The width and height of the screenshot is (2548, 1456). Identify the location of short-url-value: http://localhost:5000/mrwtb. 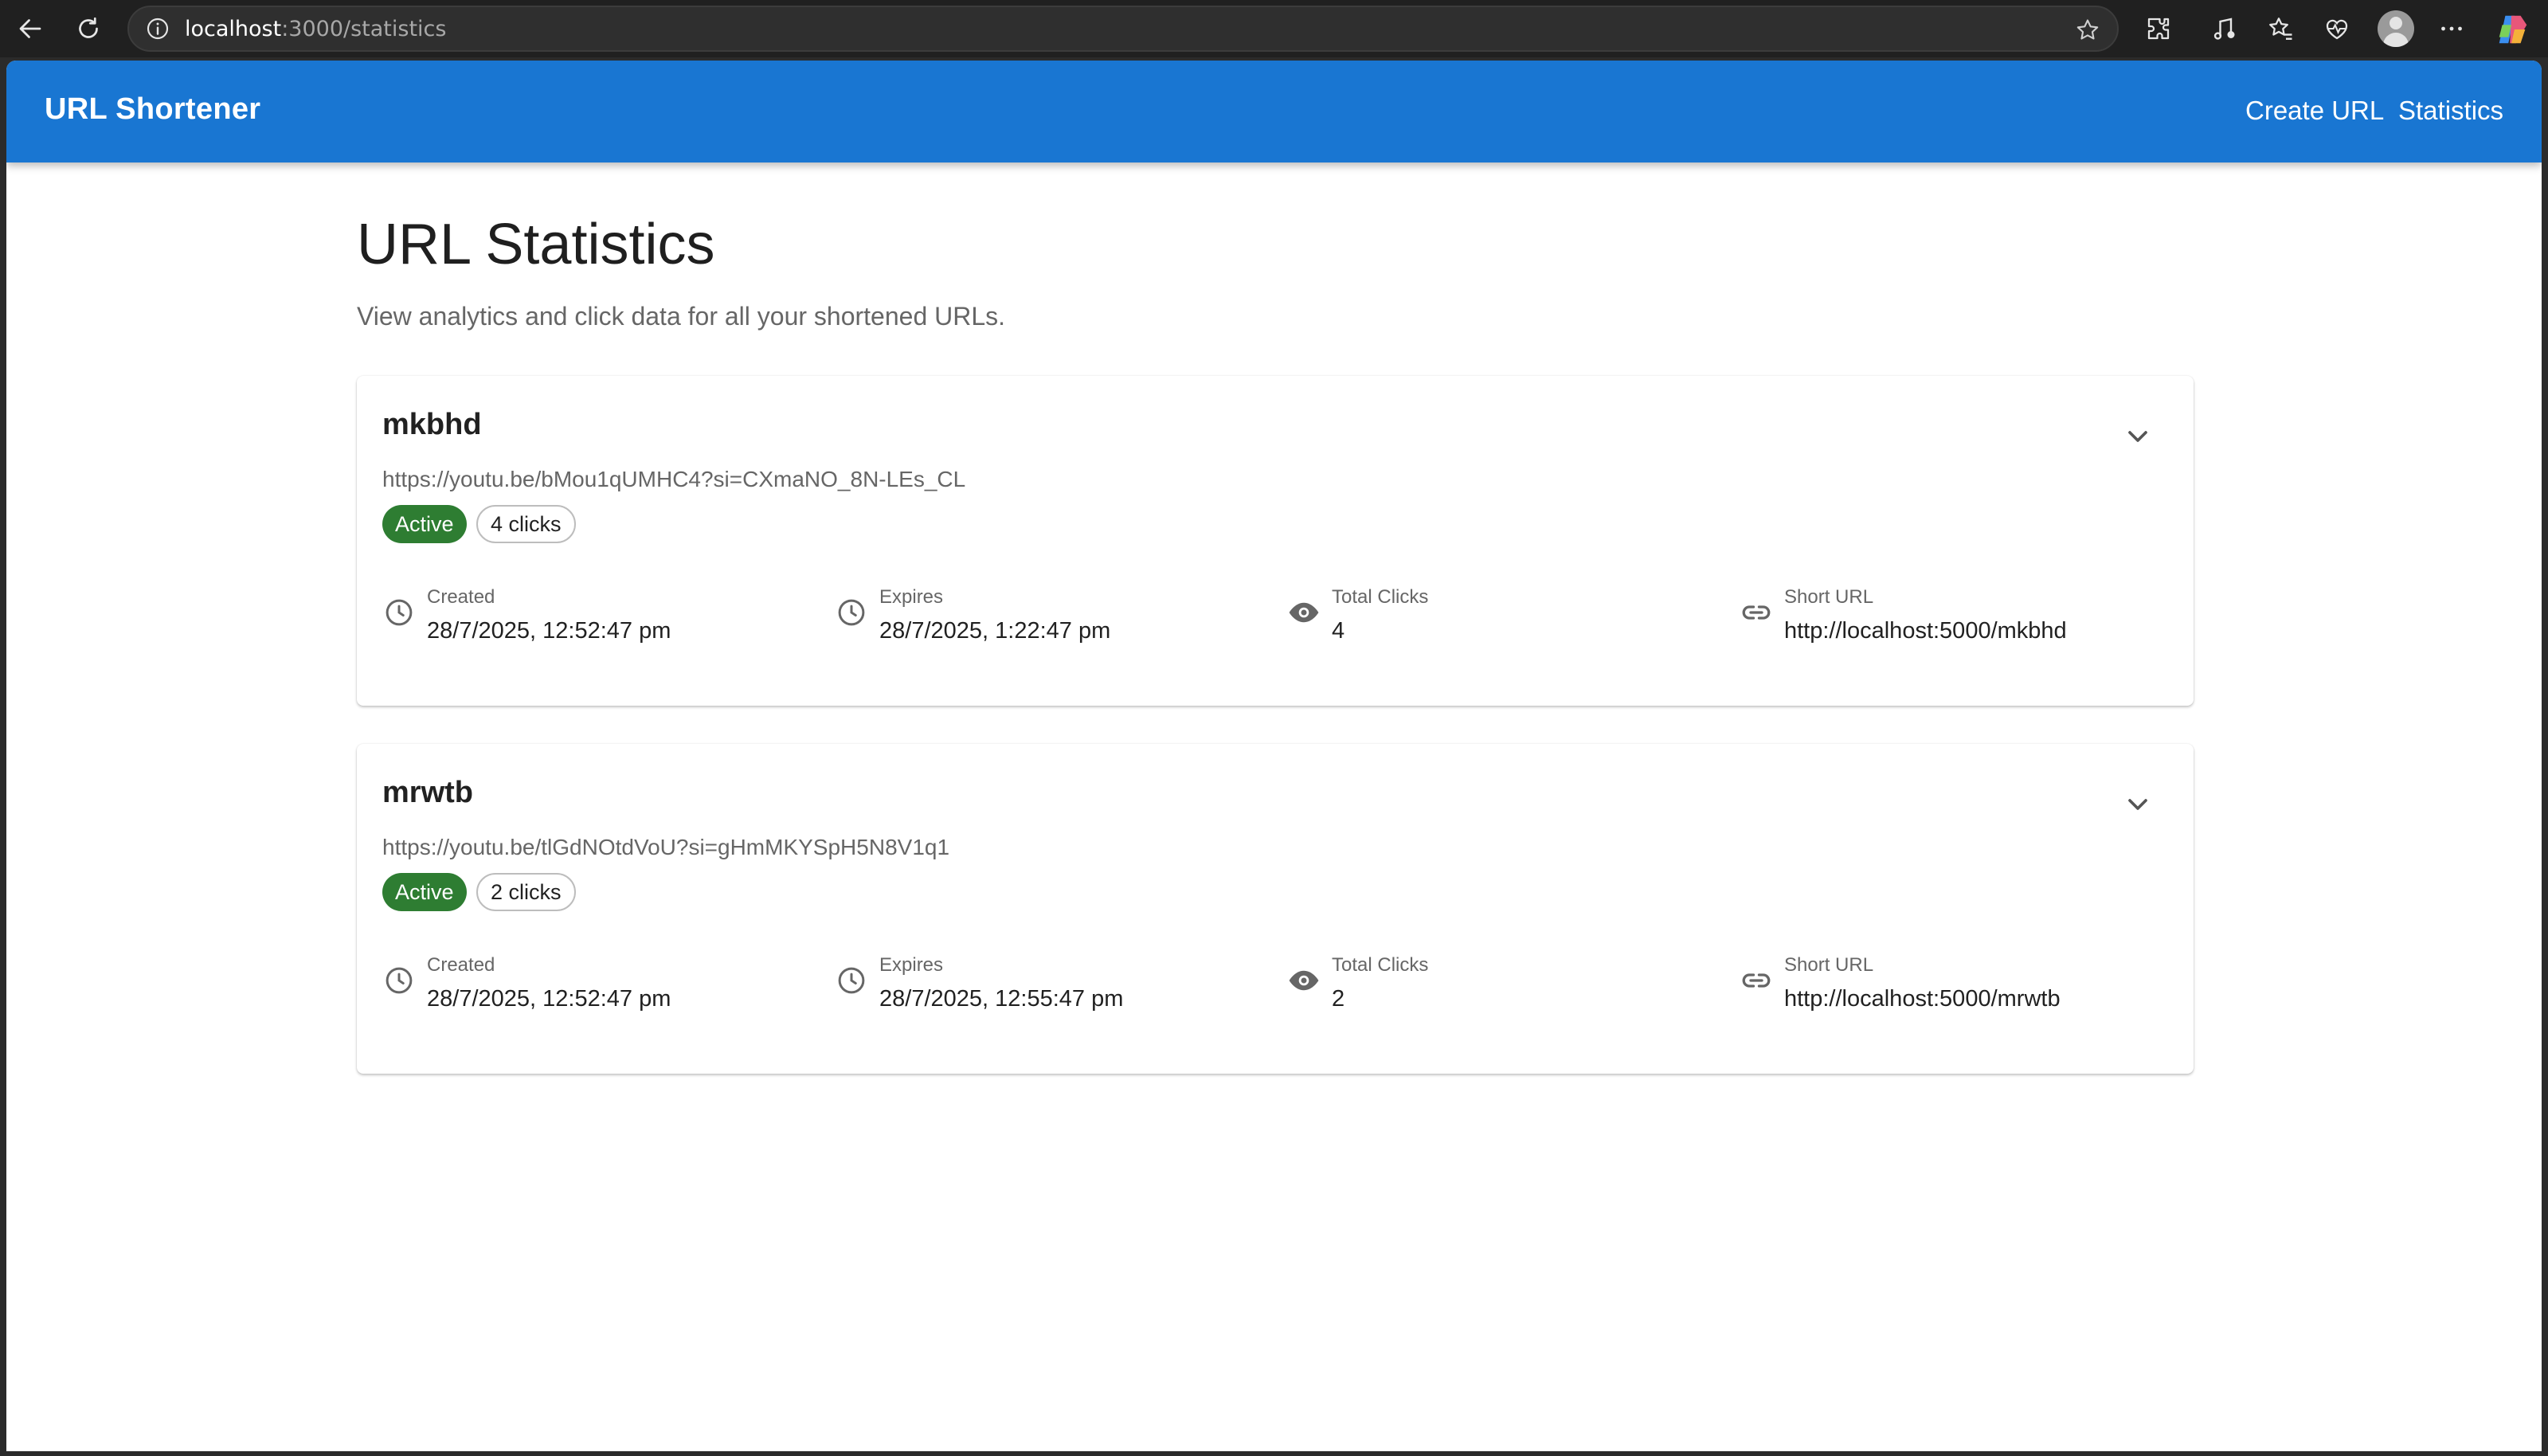
(1922, 999).